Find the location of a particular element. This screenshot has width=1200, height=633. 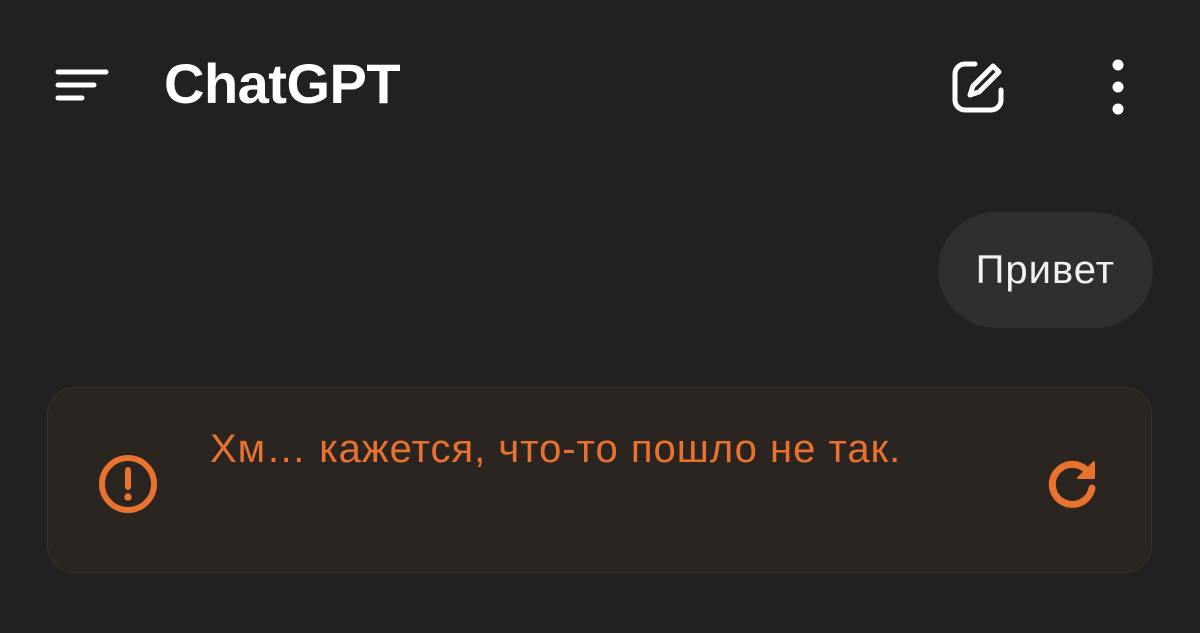

menu-icon is located at coordinates (82, 85).